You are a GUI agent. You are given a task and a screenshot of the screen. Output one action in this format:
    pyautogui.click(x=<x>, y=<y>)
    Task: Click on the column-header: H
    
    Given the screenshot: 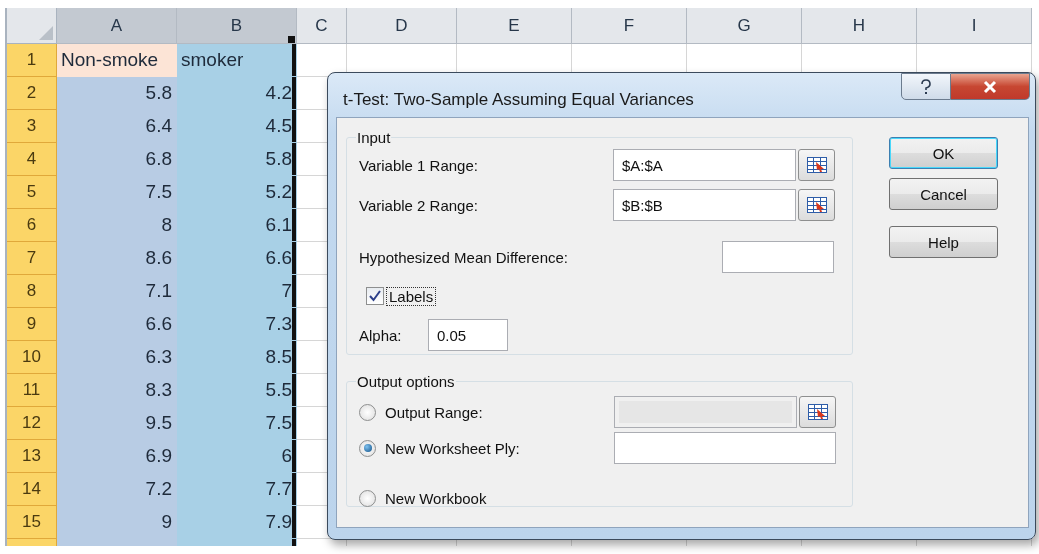 What is the action you would take?
    pyautogui.click(x=859, y=26)
    